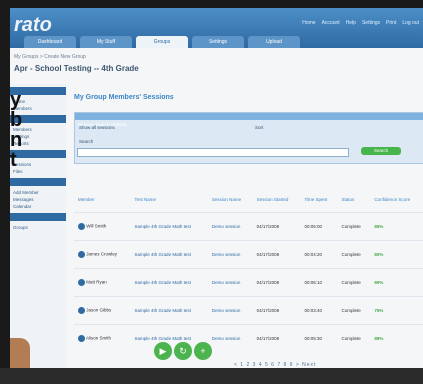  What do you see at coordinates (371, 23) in the screenshot?
I see `top-link: Settings` at bounding box center [371, 23].